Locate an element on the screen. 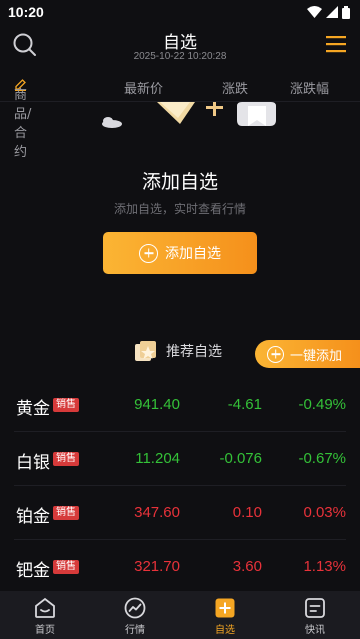  app-header: 自选 2025-10-22 10:20:28 is located at coordinates (180, 46).